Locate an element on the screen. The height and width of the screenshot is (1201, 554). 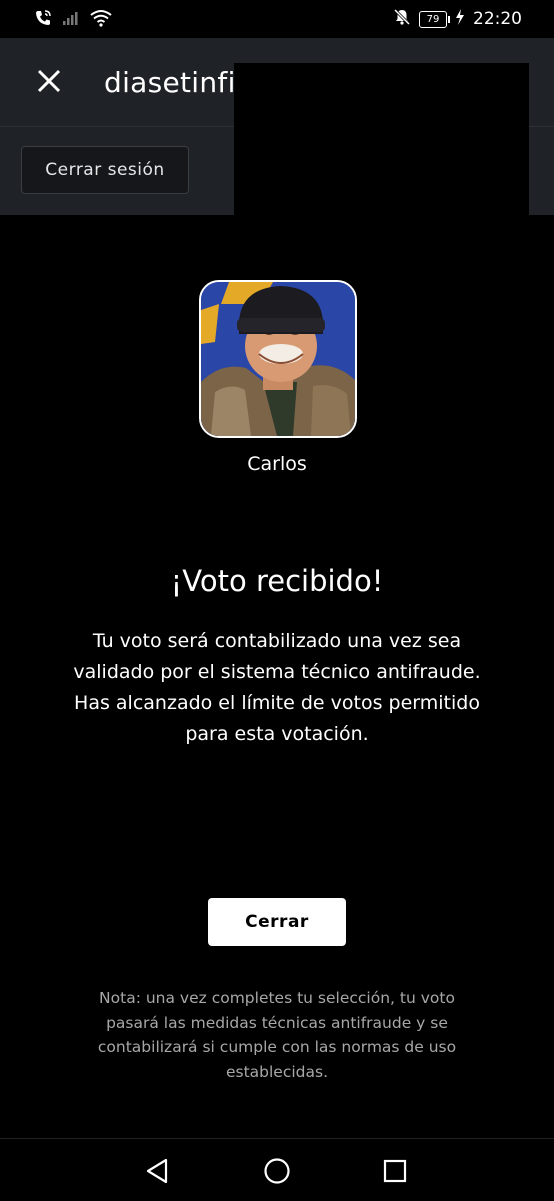
confirmation-heading: ¡Voto recibido! is located at coordinates (277, 581).